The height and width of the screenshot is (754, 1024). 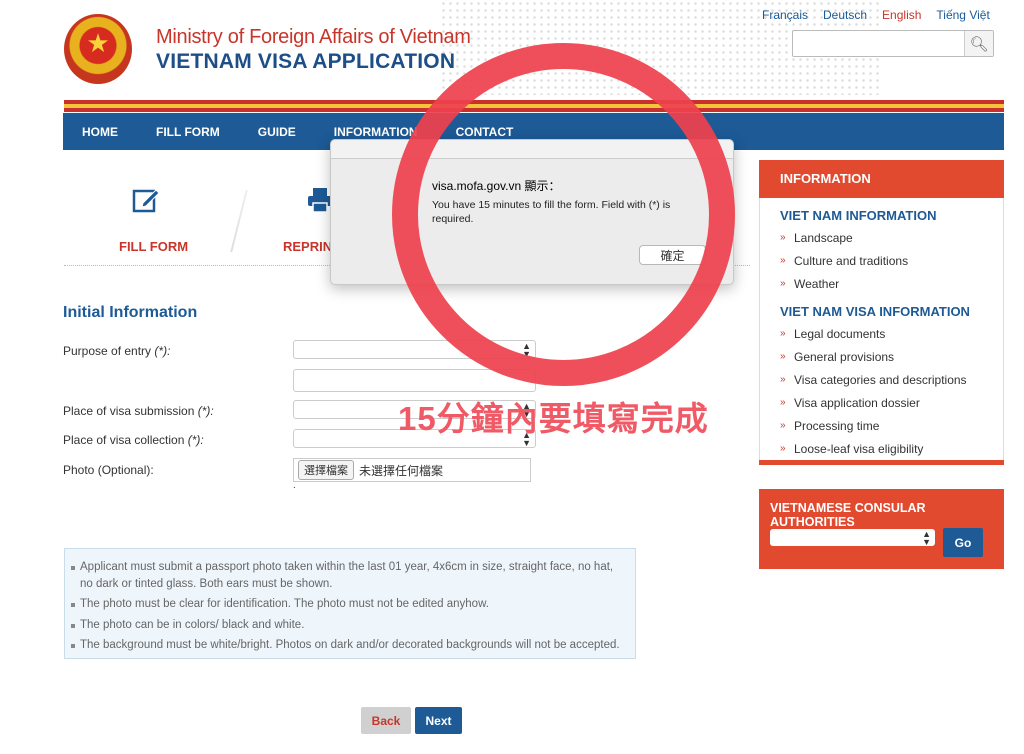 I want to click on annotation-text: 15分鐘內要填寫完成, so click(x=553, y=418).